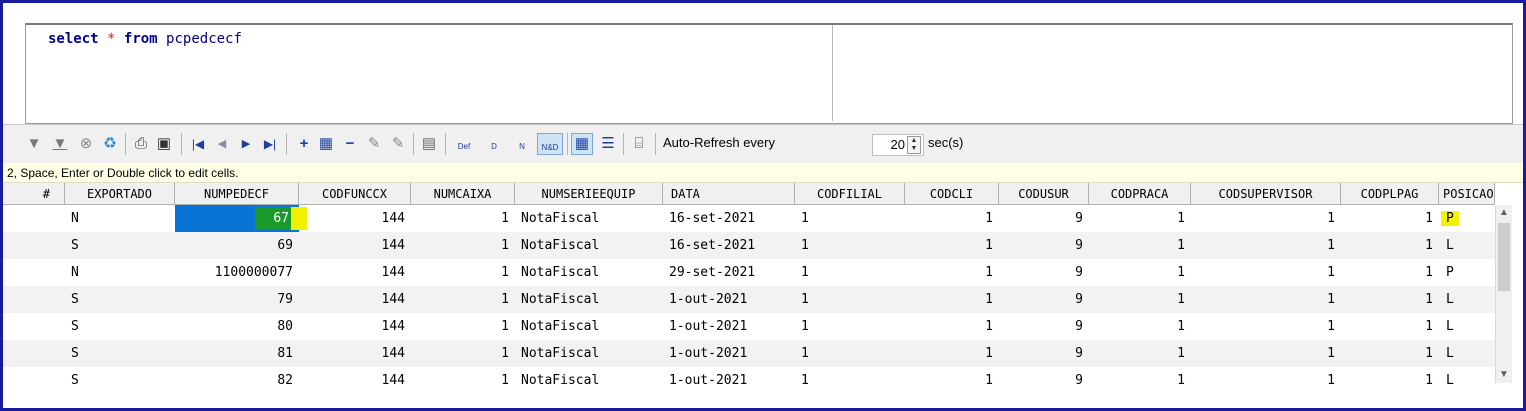 The image size is (1526, 411). What do you see at coordinates (110, 144) in the screenshot?
I see `refresh-icon: ♻` at bounding box center [110, 144].